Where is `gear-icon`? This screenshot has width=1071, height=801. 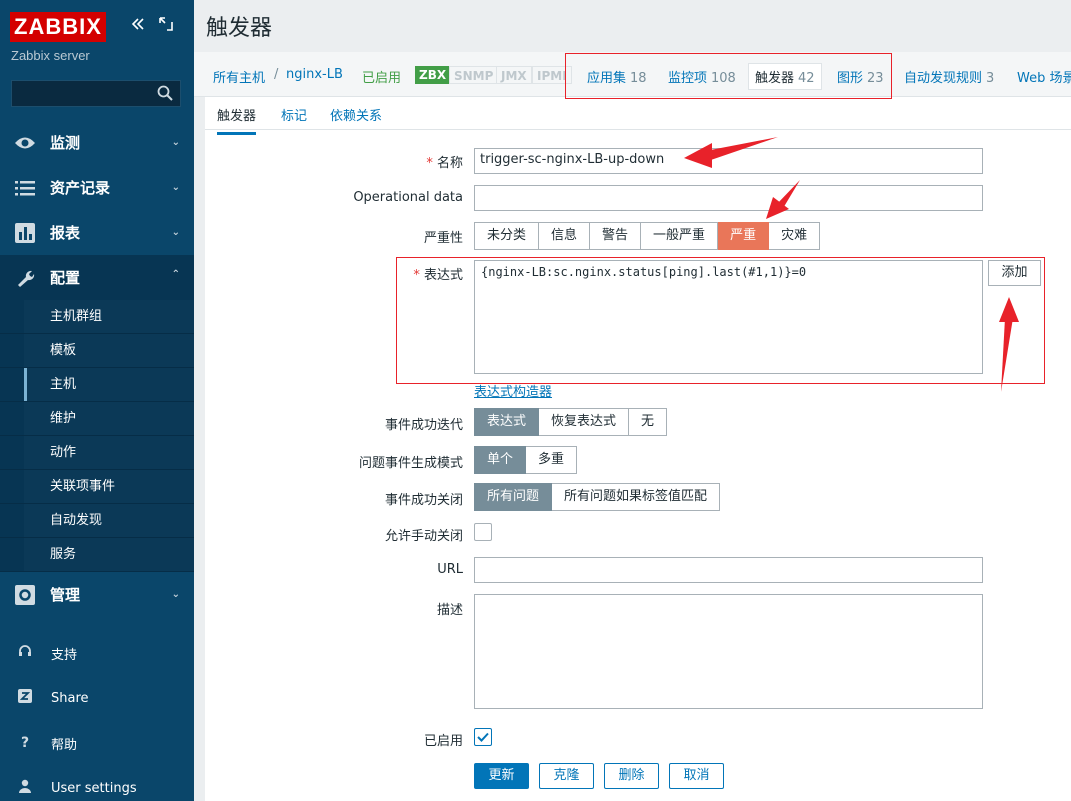 gear-icon is located at coordinates (25, 595).